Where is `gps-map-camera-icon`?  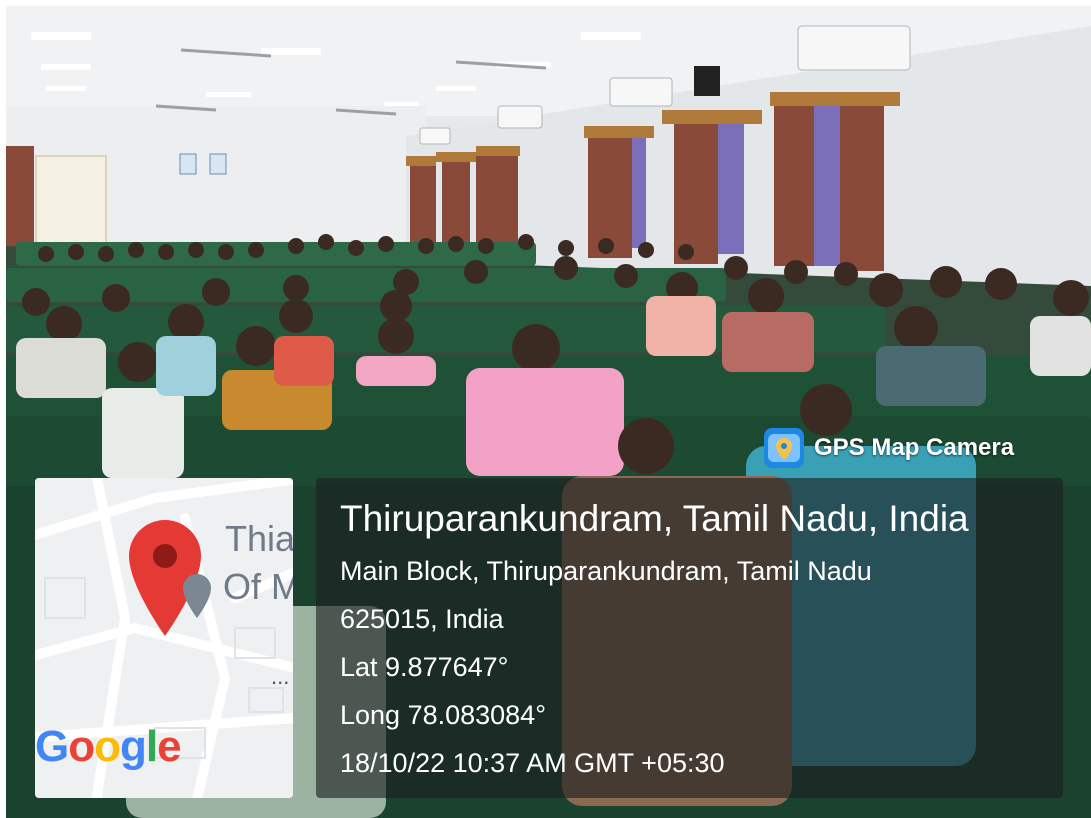
gps-map-camera-icon is located at coordinates (784, 448).